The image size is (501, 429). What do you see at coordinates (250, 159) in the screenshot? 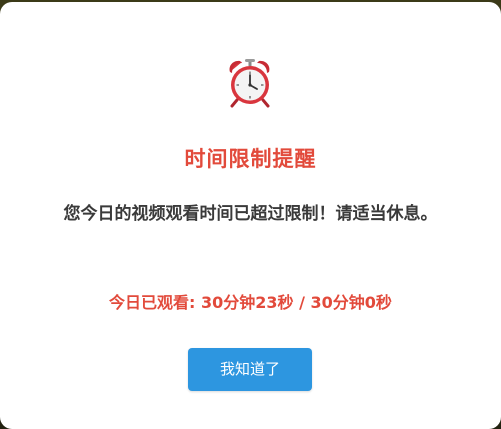
I see `dialog-title: 时间限制提醒` at bounding box center [250, 159].